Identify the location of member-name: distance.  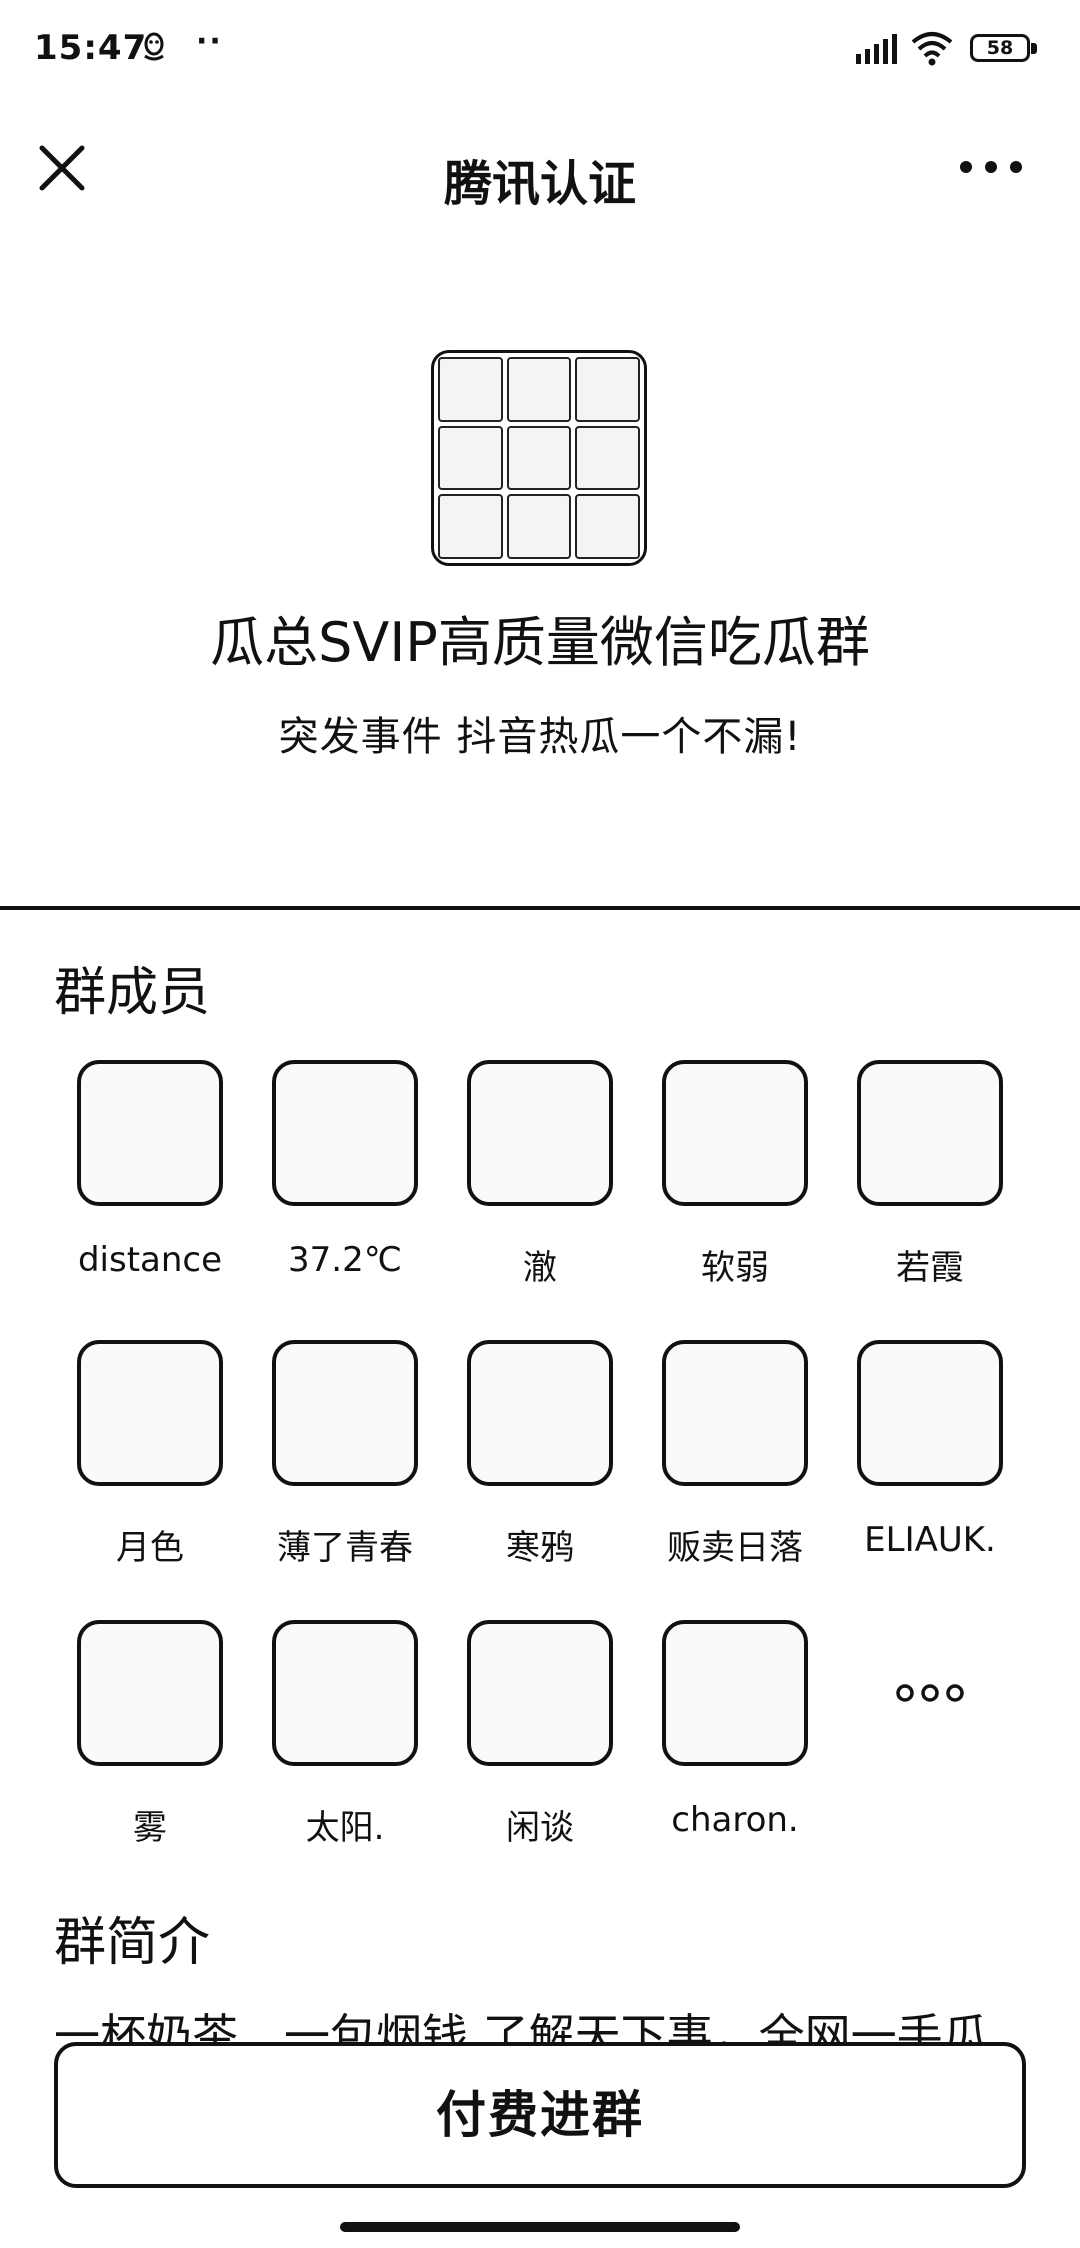
(150, 1260).